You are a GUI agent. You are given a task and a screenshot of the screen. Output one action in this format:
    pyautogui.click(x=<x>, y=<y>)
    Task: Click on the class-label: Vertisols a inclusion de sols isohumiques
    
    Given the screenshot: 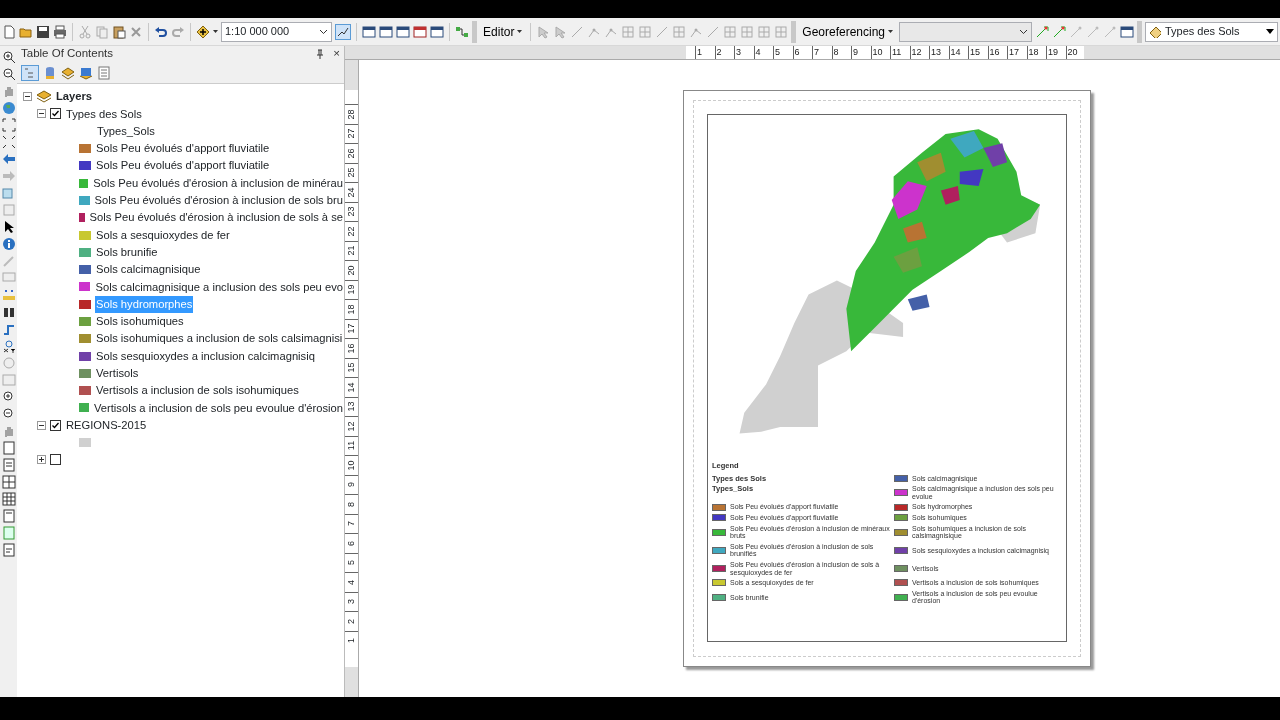 What is the action you would take?
    pyautogui.click(x=197, y=391)
    